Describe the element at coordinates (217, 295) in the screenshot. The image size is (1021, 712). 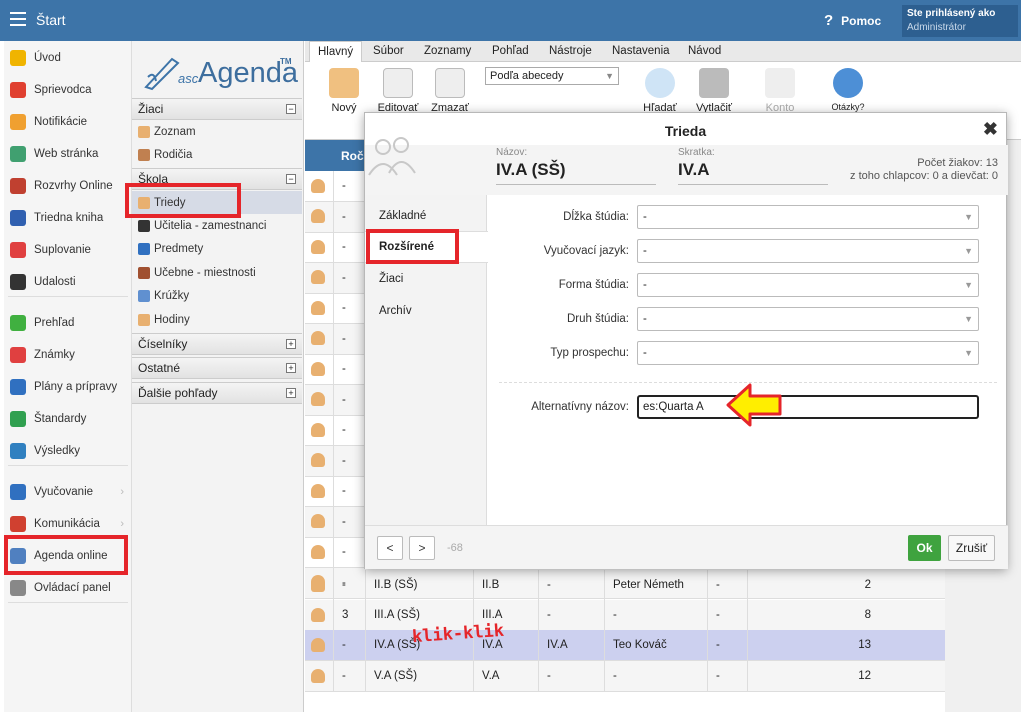
I see `subnav-item-kruzky: Krúžky` at that location.